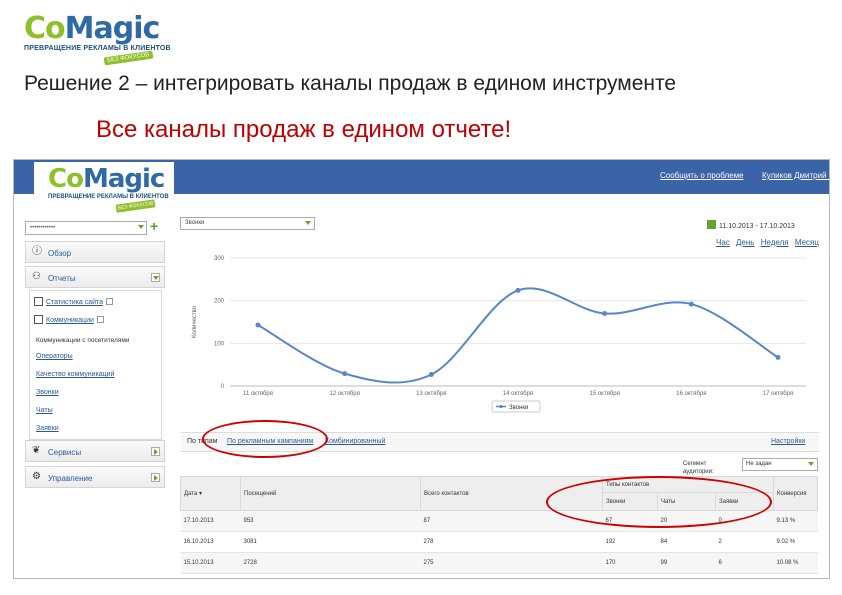  I want to click on period-day: День, so click(745, 242).